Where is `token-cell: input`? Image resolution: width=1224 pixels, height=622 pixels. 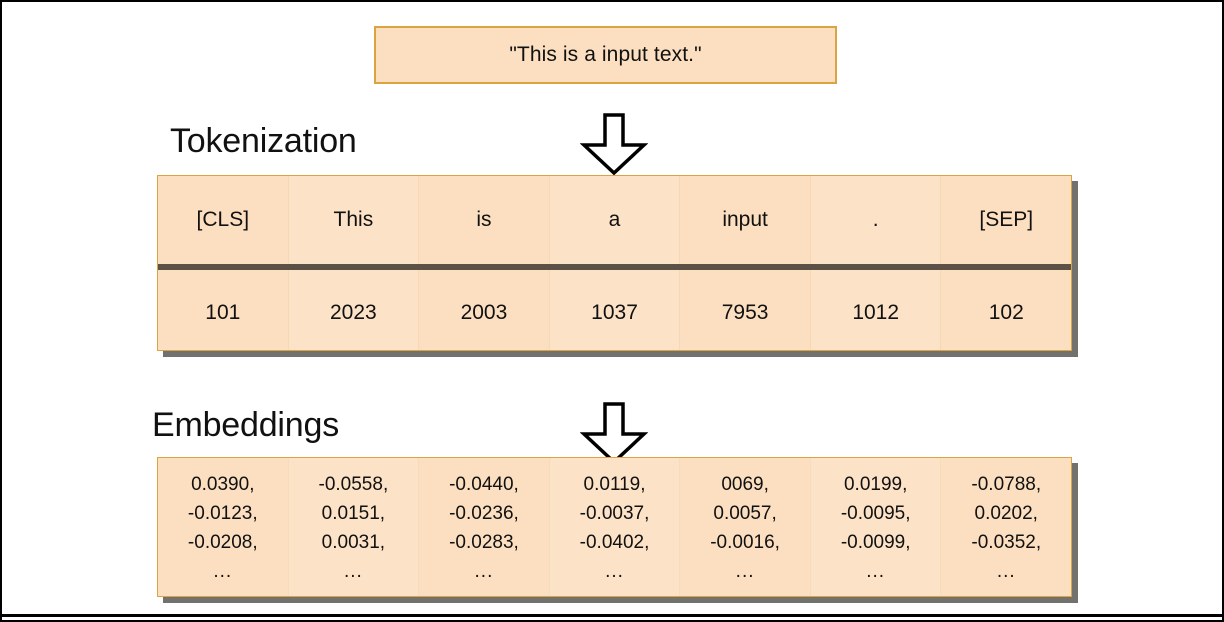 token-cell: input is located at coordinates (745, 220).